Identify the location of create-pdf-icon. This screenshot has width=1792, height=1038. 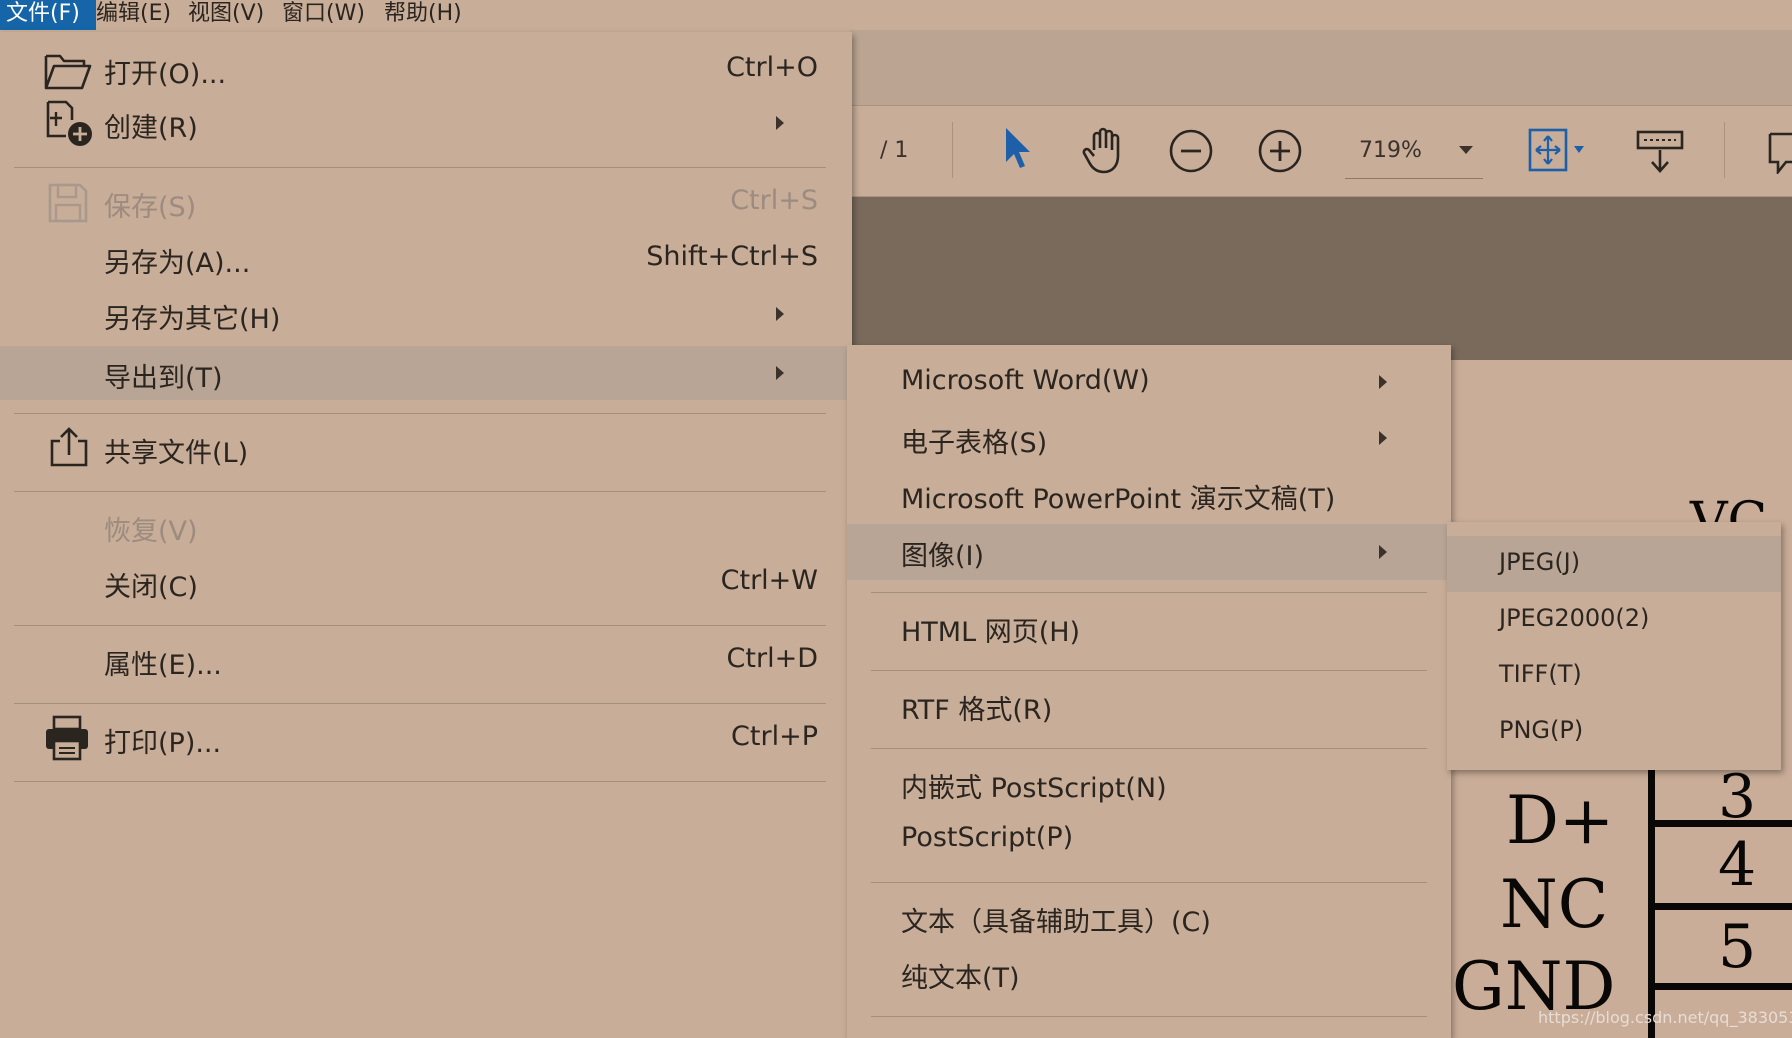
(69, 123).